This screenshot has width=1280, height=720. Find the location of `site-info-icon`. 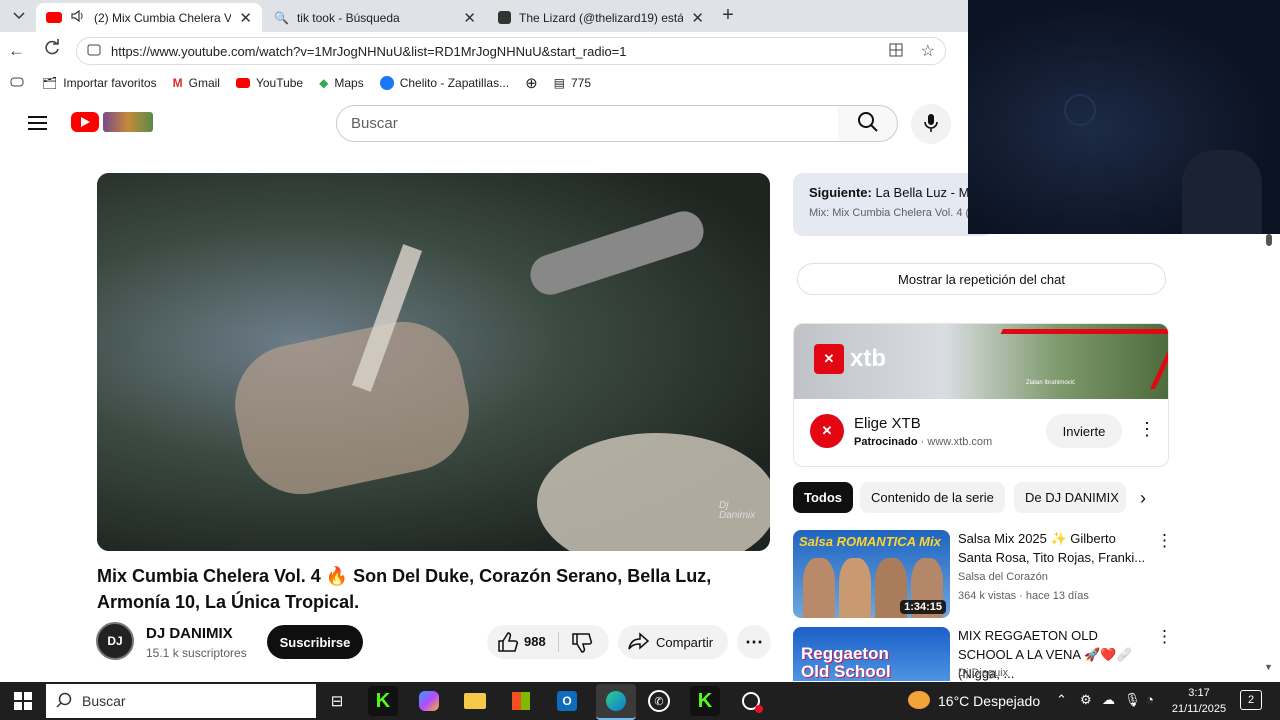

site-info-icon is located at coordinates (94, 51).